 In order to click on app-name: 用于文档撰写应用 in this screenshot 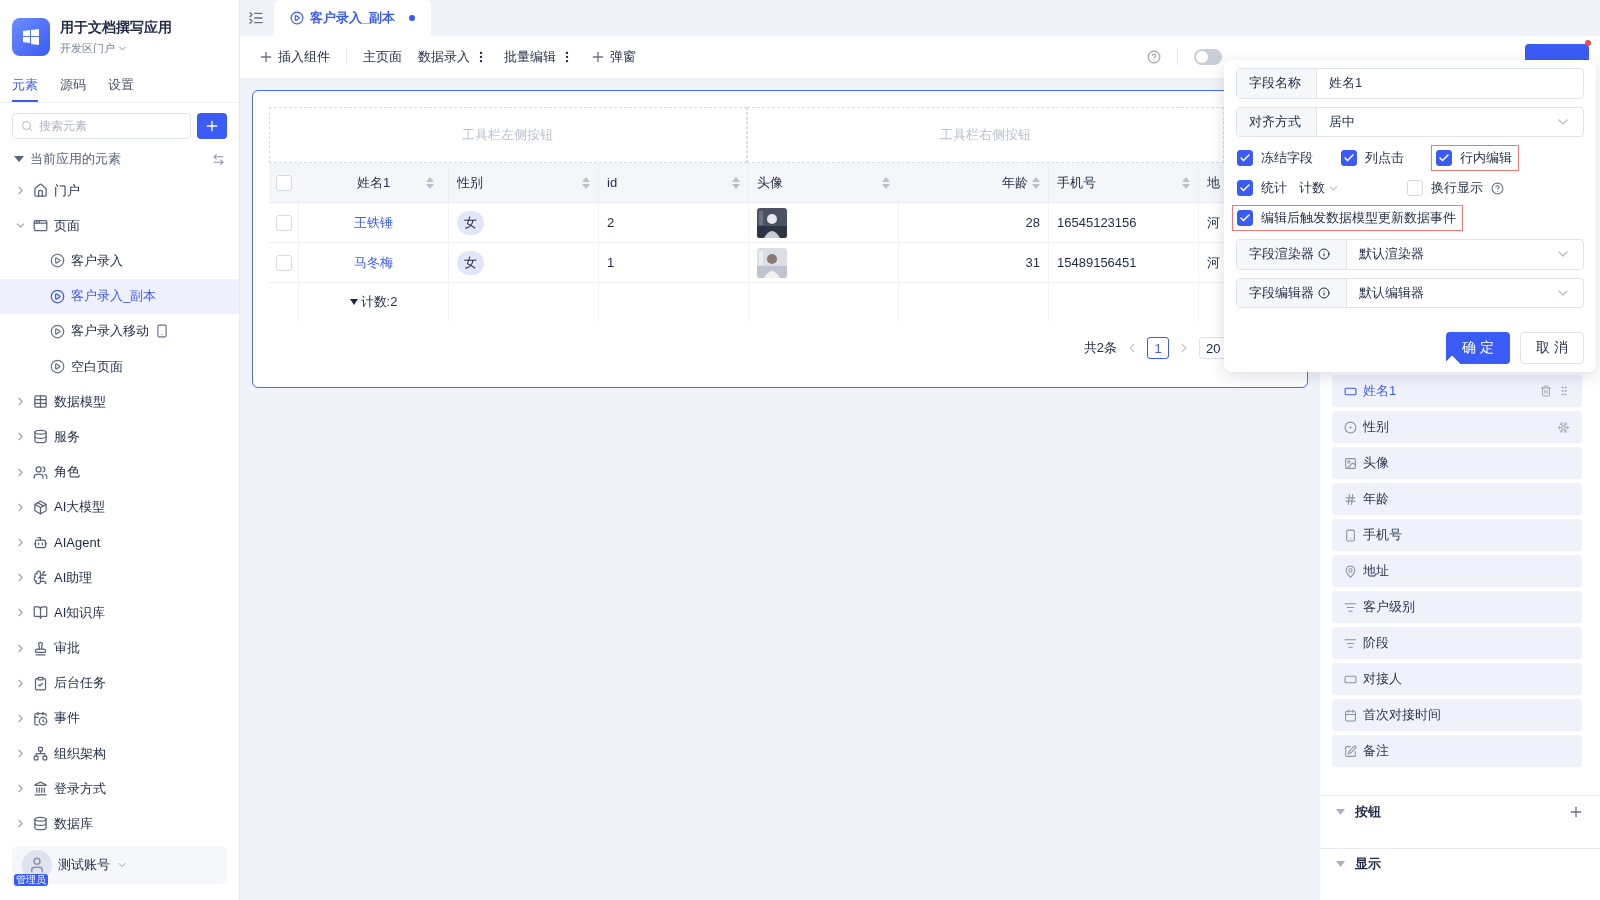, I will do `click(116, 27)`.